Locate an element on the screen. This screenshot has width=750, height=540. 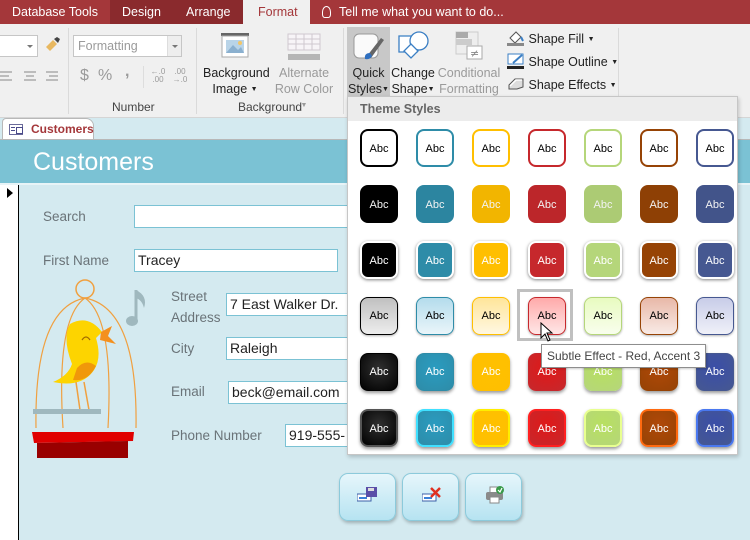
save-record-icon is located at coordinates (367, 494).